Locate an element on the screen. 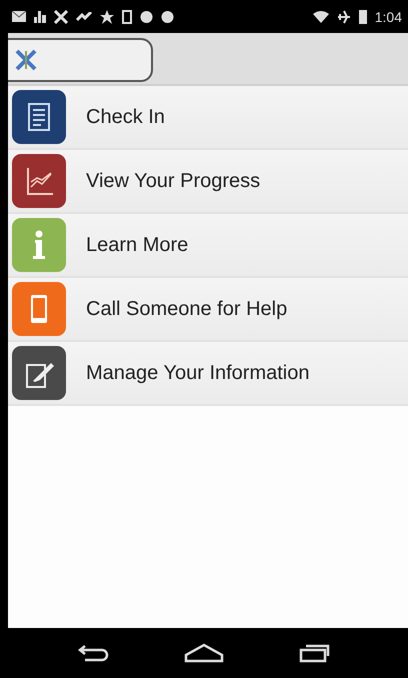  menu-item: View Your Progress is located at coordinates (208, 182).